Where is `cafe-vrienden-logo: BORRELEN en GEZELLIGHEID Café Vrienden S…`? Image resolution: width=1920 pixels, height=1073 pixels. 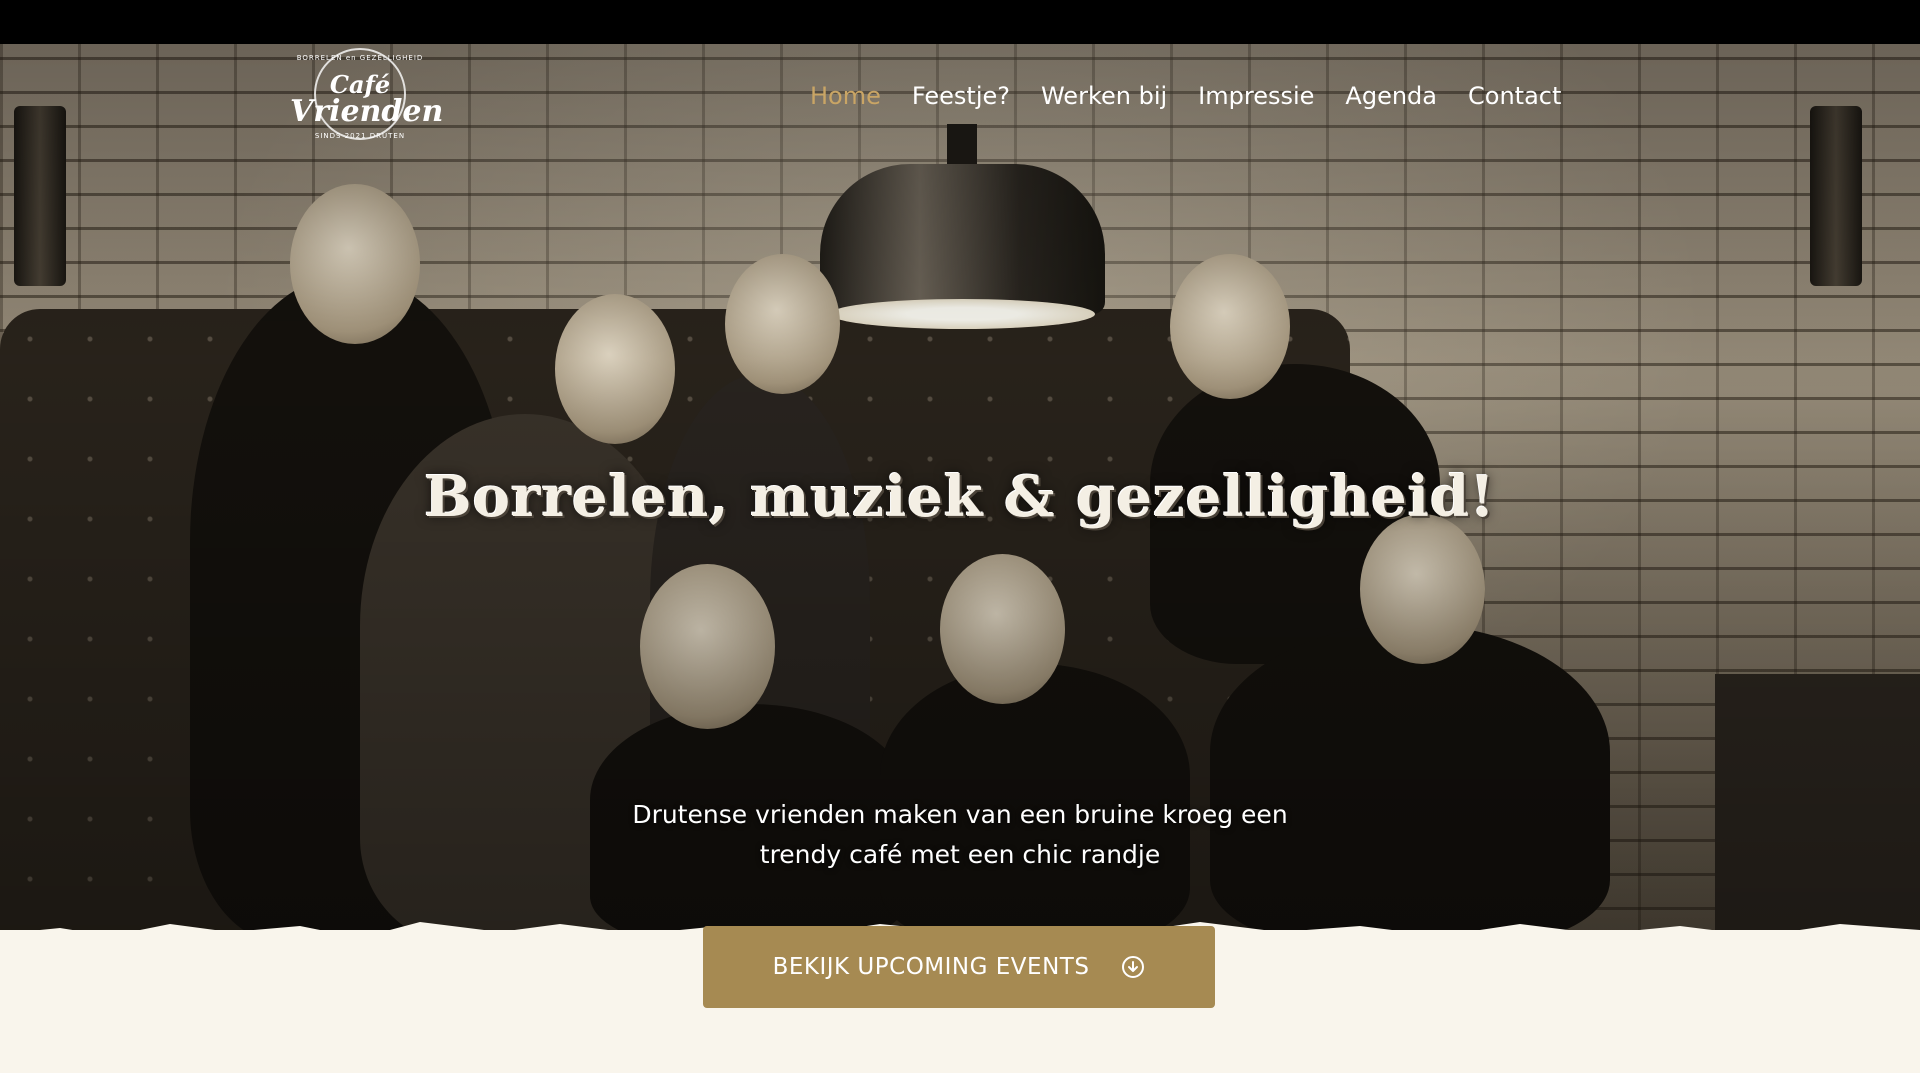 cafe-vrienden-logo: BORRELEN en GEZELLIGHEID Café Vrienden S… is located at coordinates (367, 103).